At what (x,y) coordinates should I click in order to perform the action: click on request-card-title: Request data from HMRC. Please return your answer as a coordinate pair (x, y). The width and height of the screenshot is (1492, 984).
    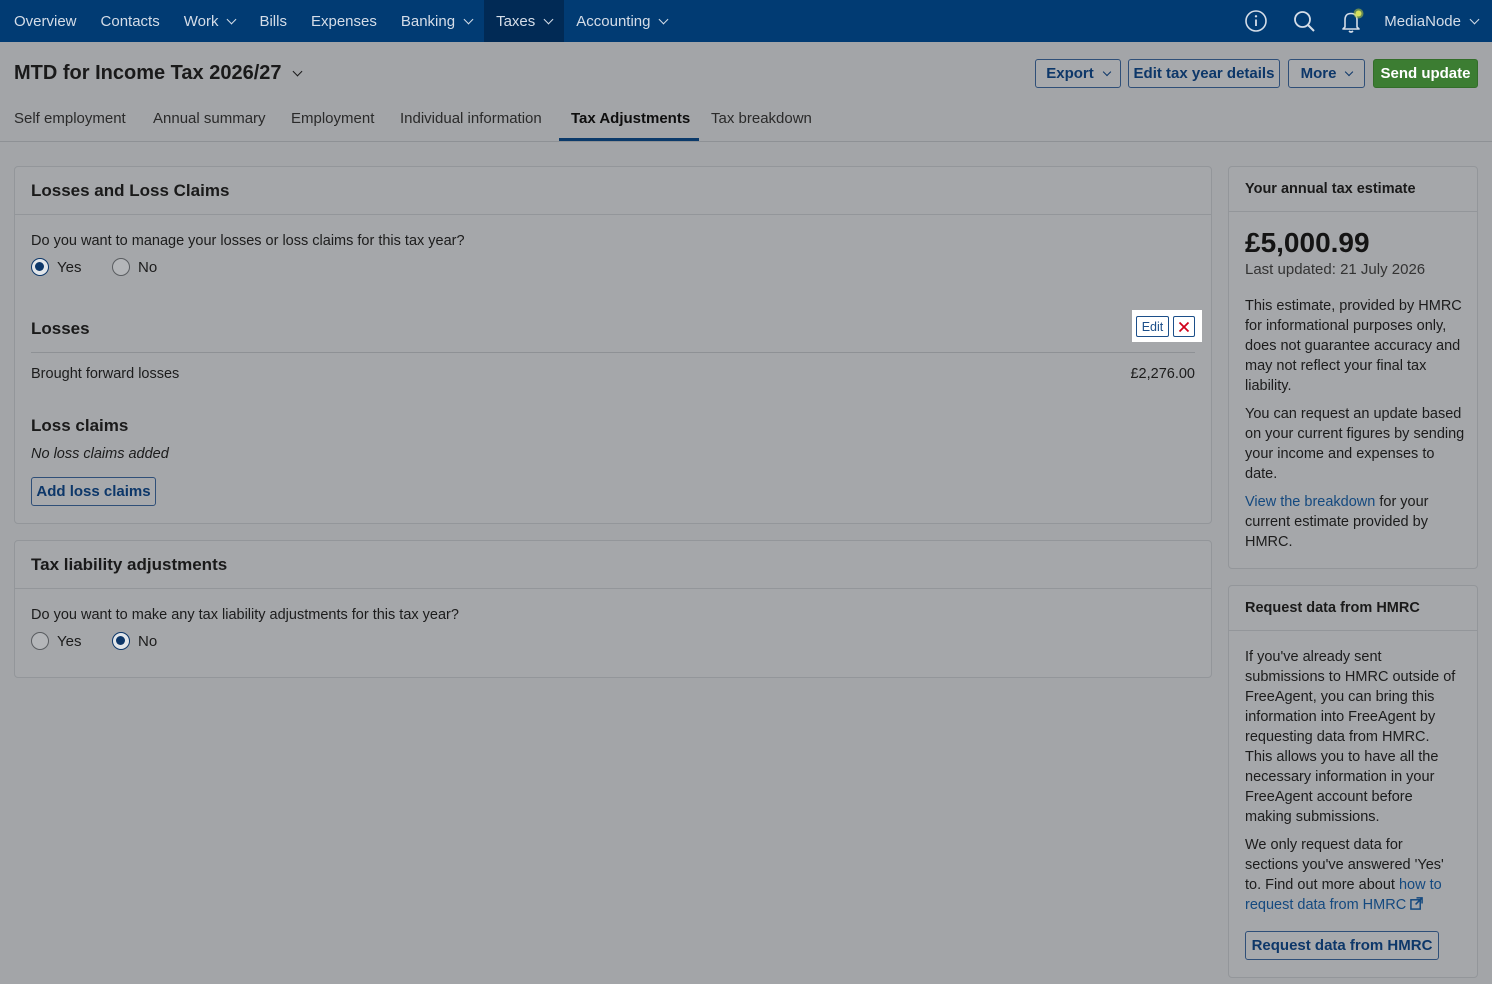
    Looking at the image, I should click on (1353, 608).